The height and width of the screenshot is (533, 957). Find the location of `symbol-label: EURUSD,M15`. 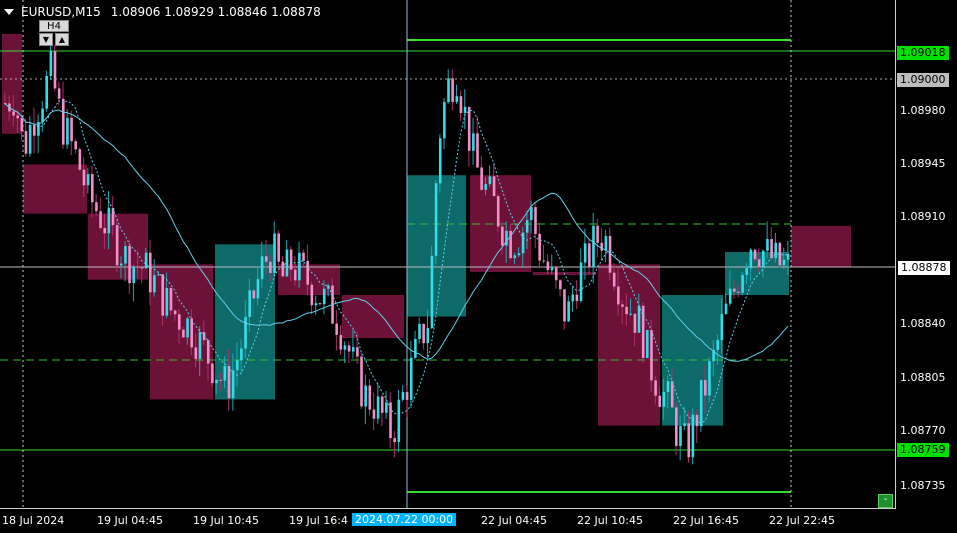

symbol-label: EURUSD,M15 is located at coordinates (61, 12).